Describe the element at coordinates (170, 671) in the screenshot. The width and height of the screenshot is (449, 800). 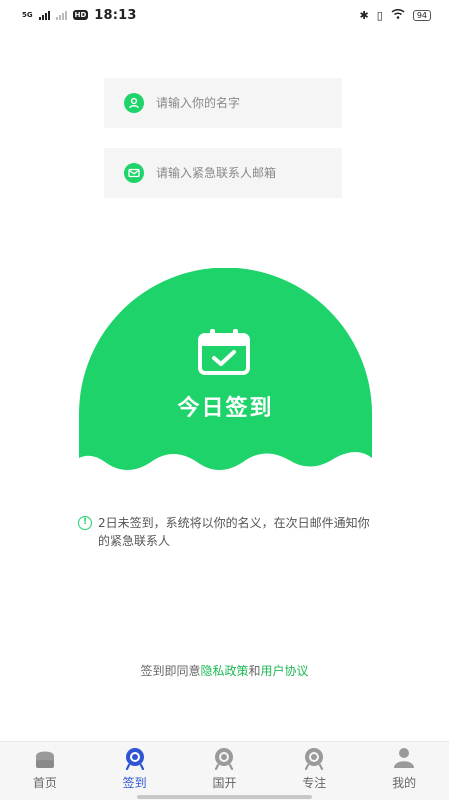
I see `agreement-prefix: 签到即同意` at that location.